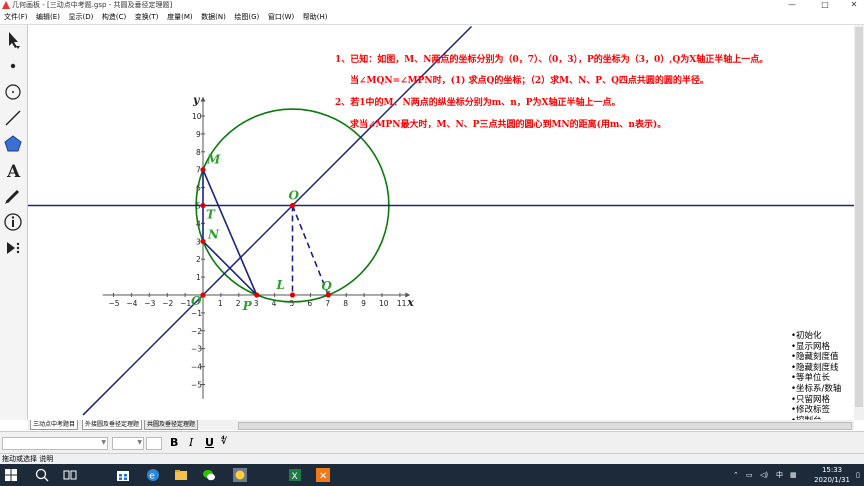 This screenshot has width=864, height=486. Describe the element at coordinates (764, 475) in the screenshot. I see `volume-icon: ◁)` at that location.